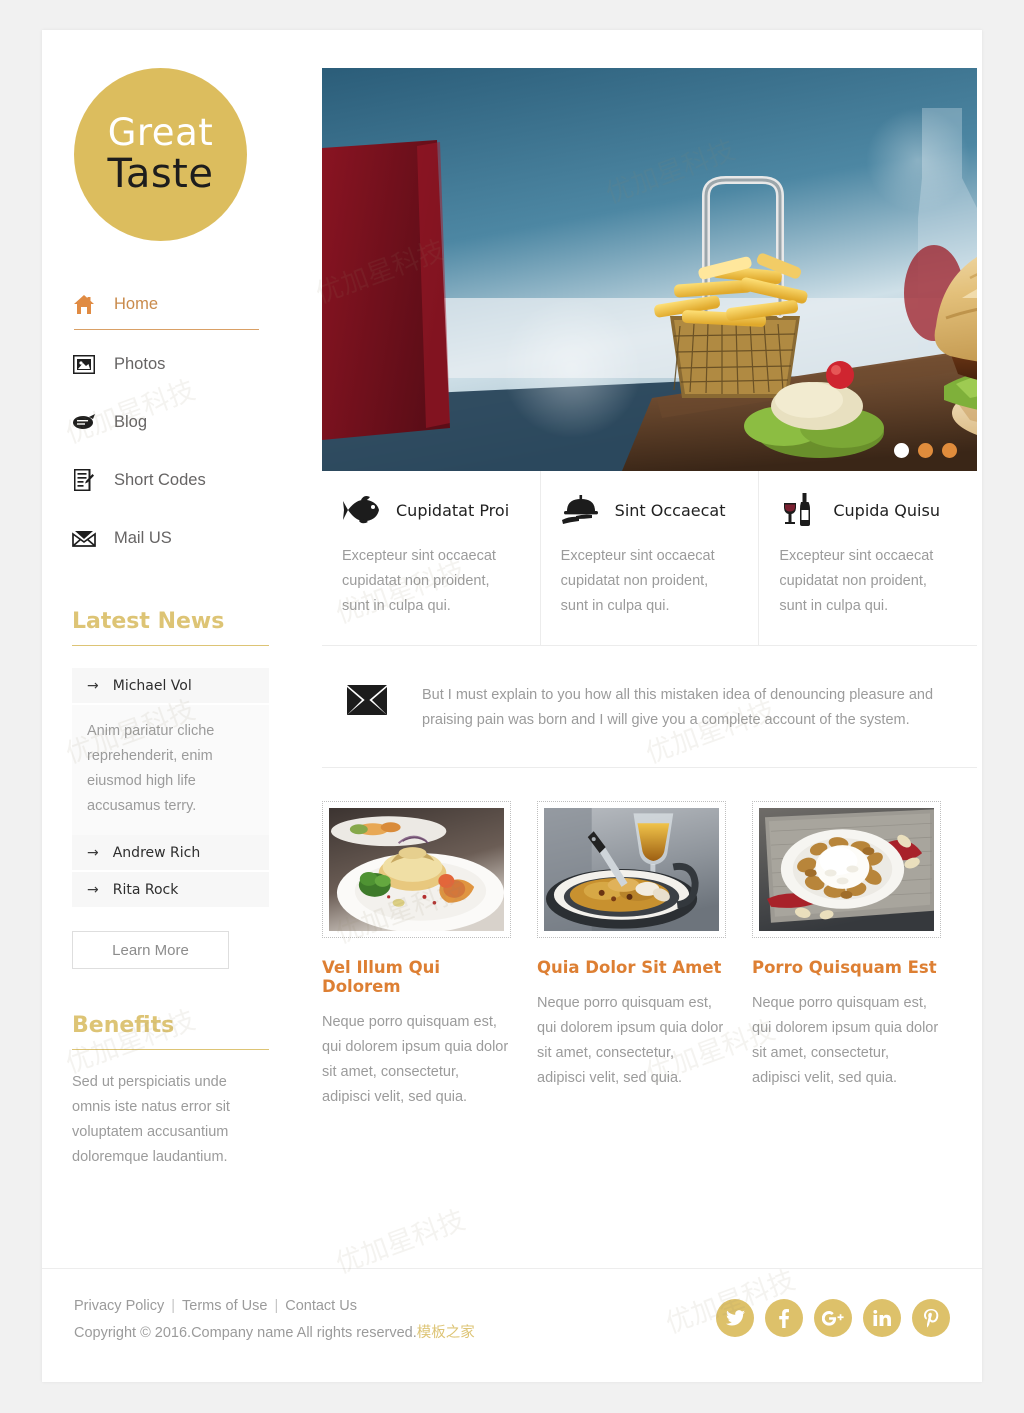  I want to click on news-item-name: Andrew Rich, so click(156, 852).